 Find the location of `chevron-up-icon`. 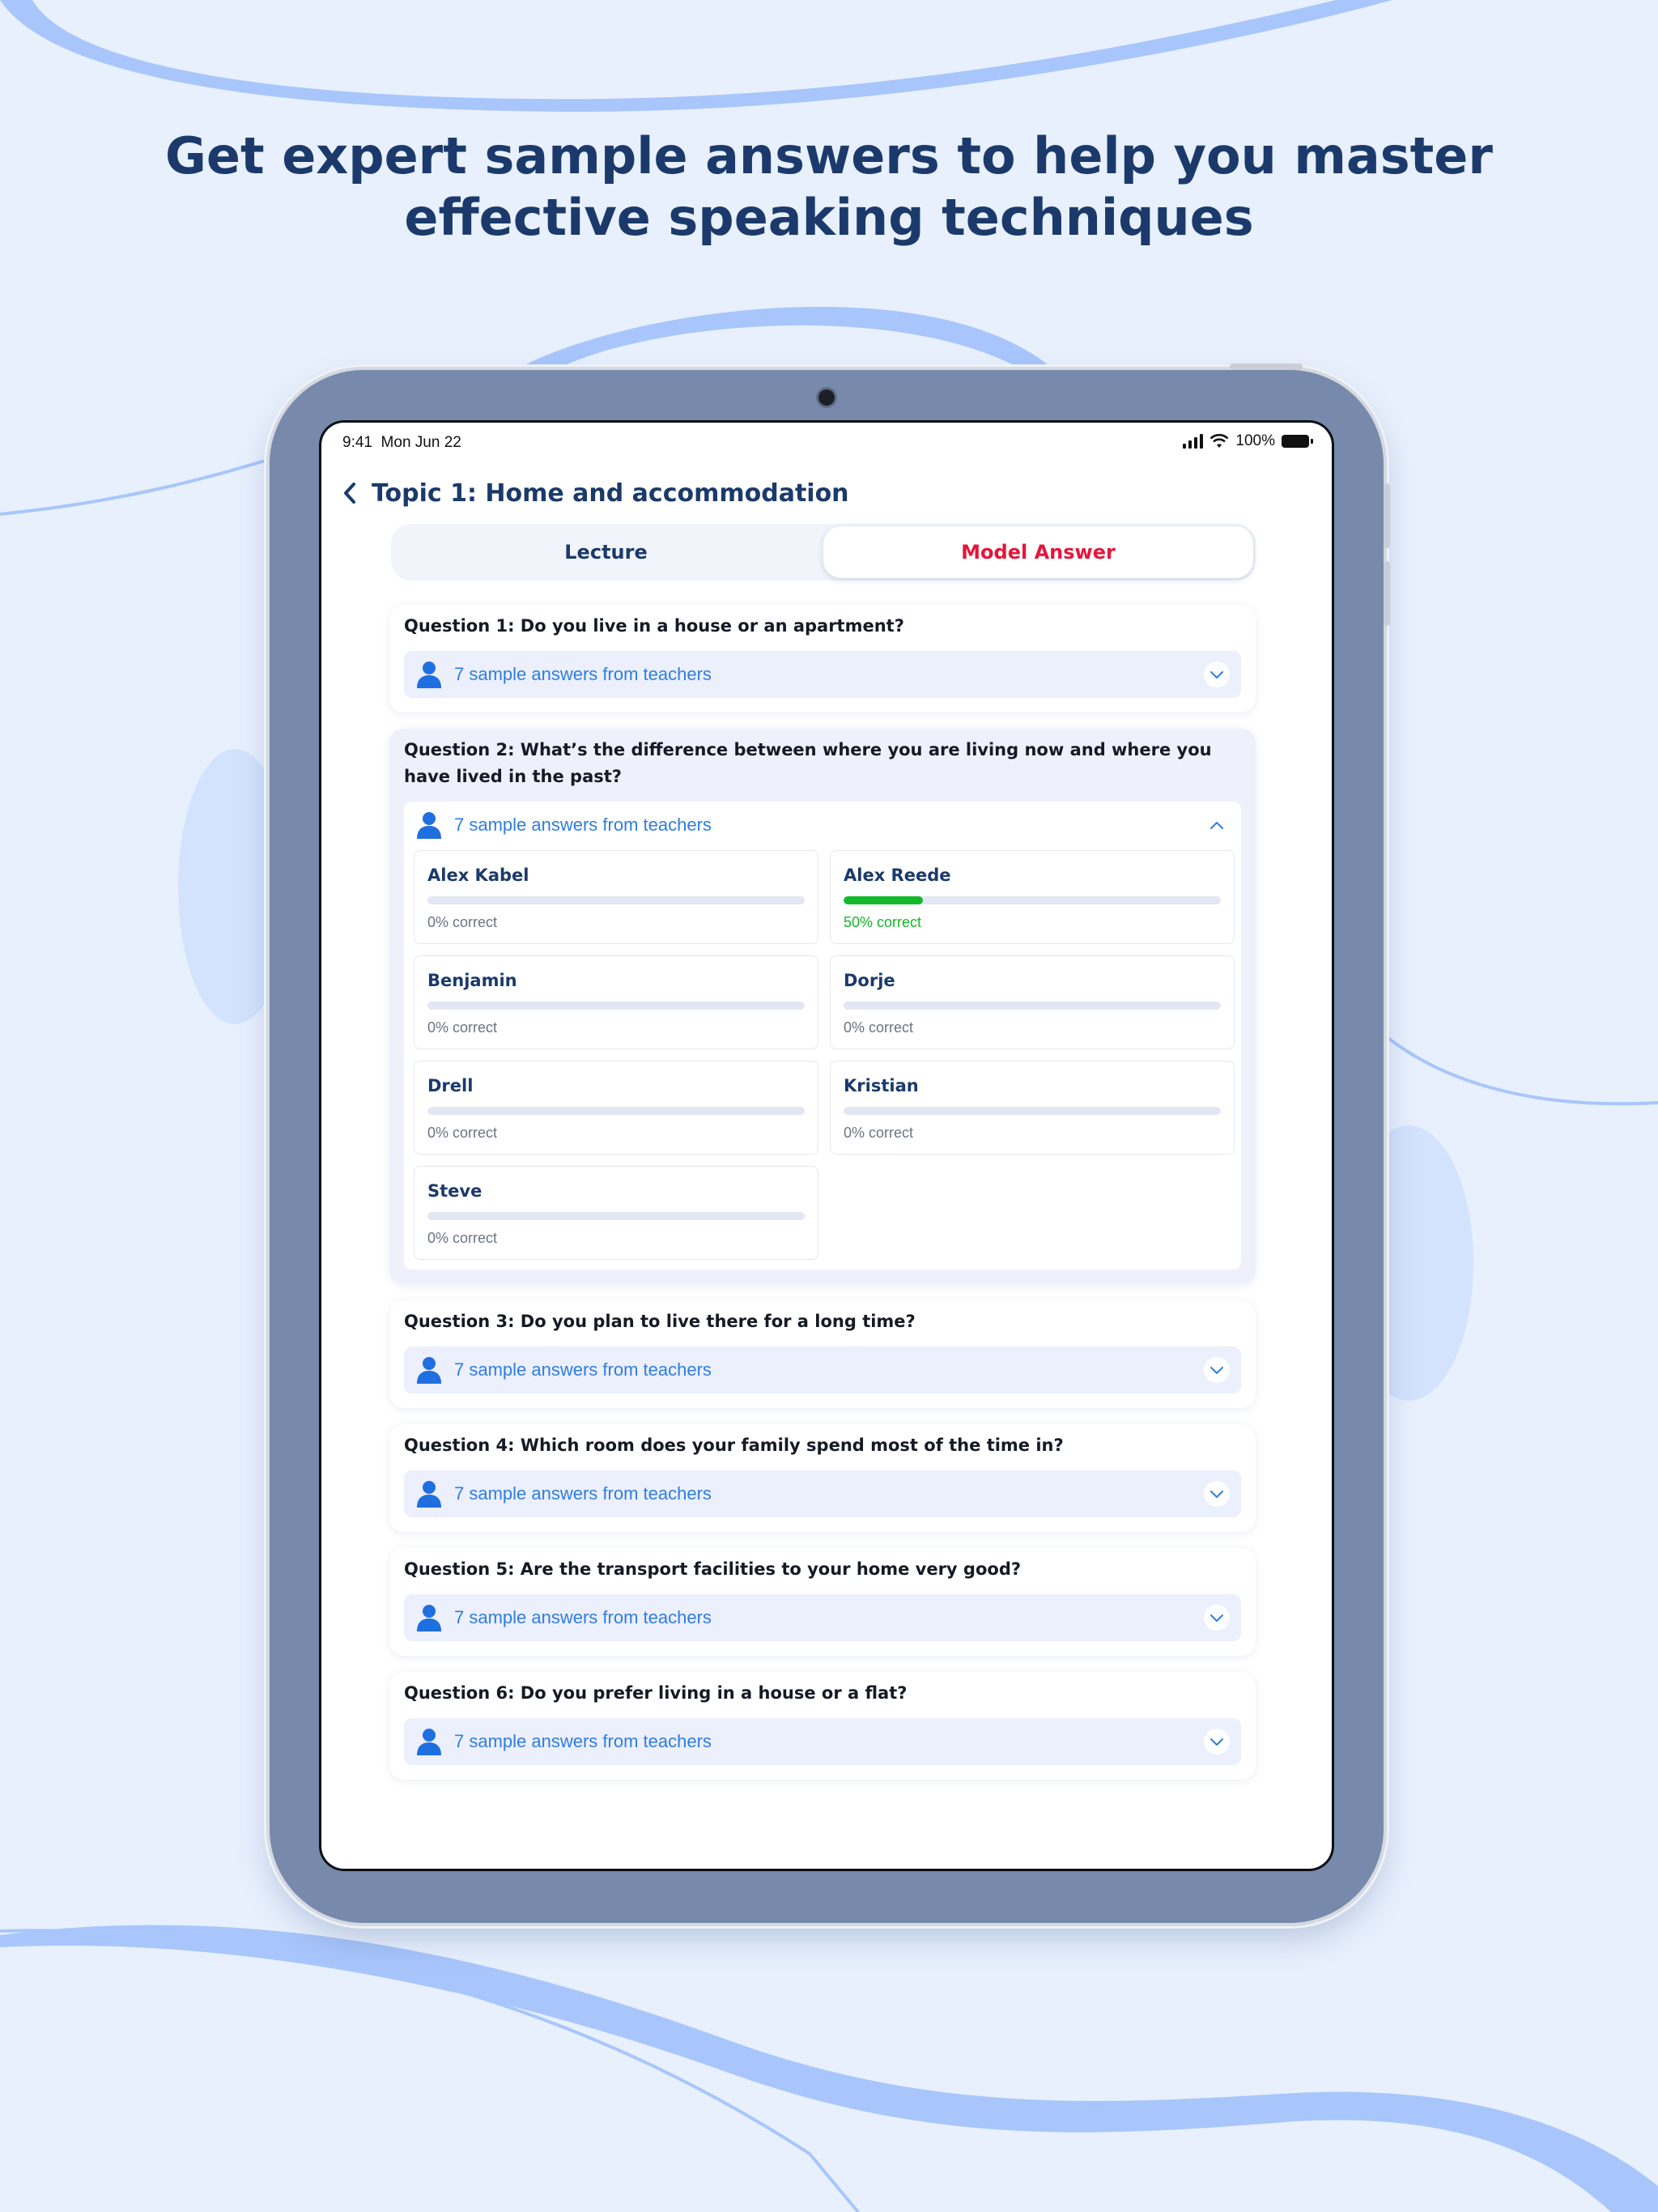

chevron-up-icon is located at coordinates (1217, 825).